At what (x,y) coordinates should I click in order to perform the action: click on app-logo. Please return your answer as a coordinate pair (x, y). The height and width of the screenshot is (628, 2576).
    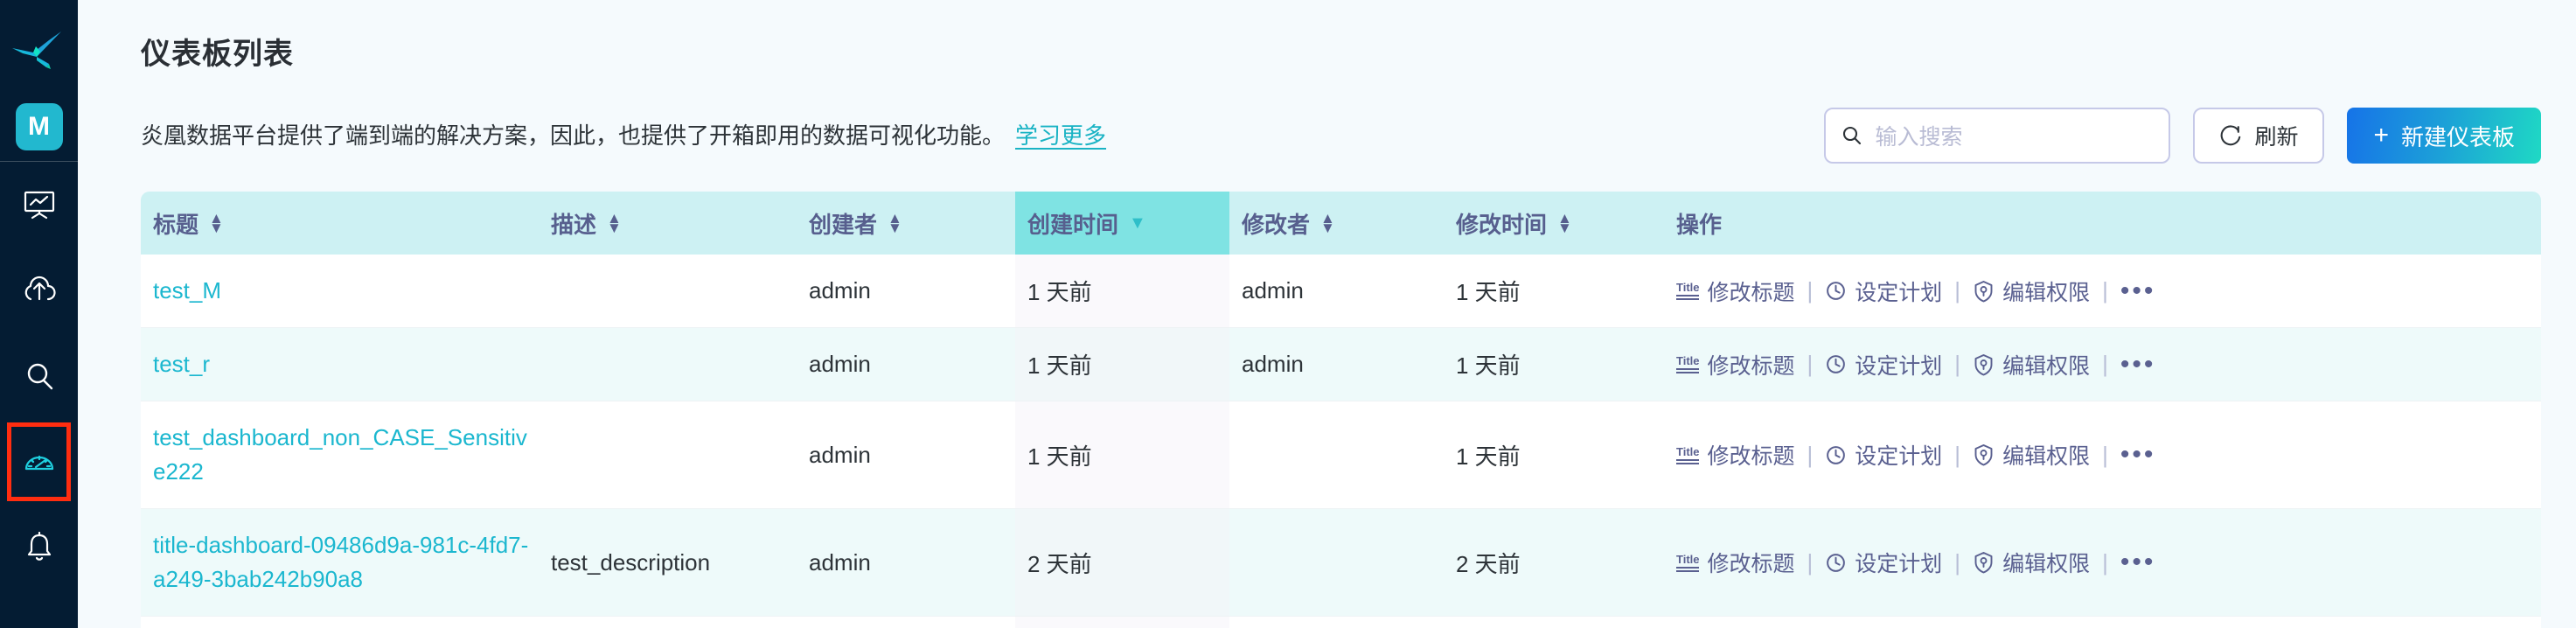
    Looking at the image, I should click on (39, 53).